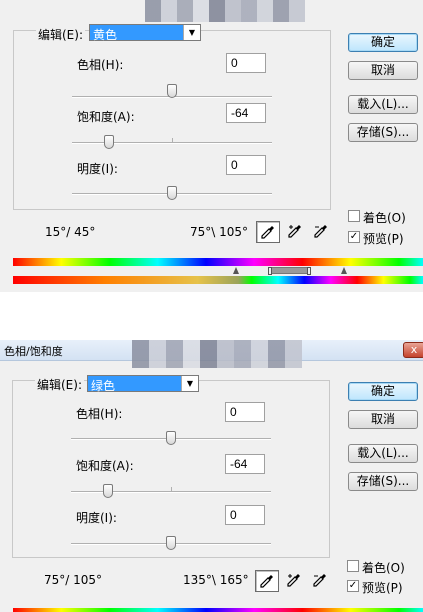 The height and width of the screenshot is (612, 423). Describe the element at coordinates (270, 271) in the screenshot. I see `range-handle-left` at that location.